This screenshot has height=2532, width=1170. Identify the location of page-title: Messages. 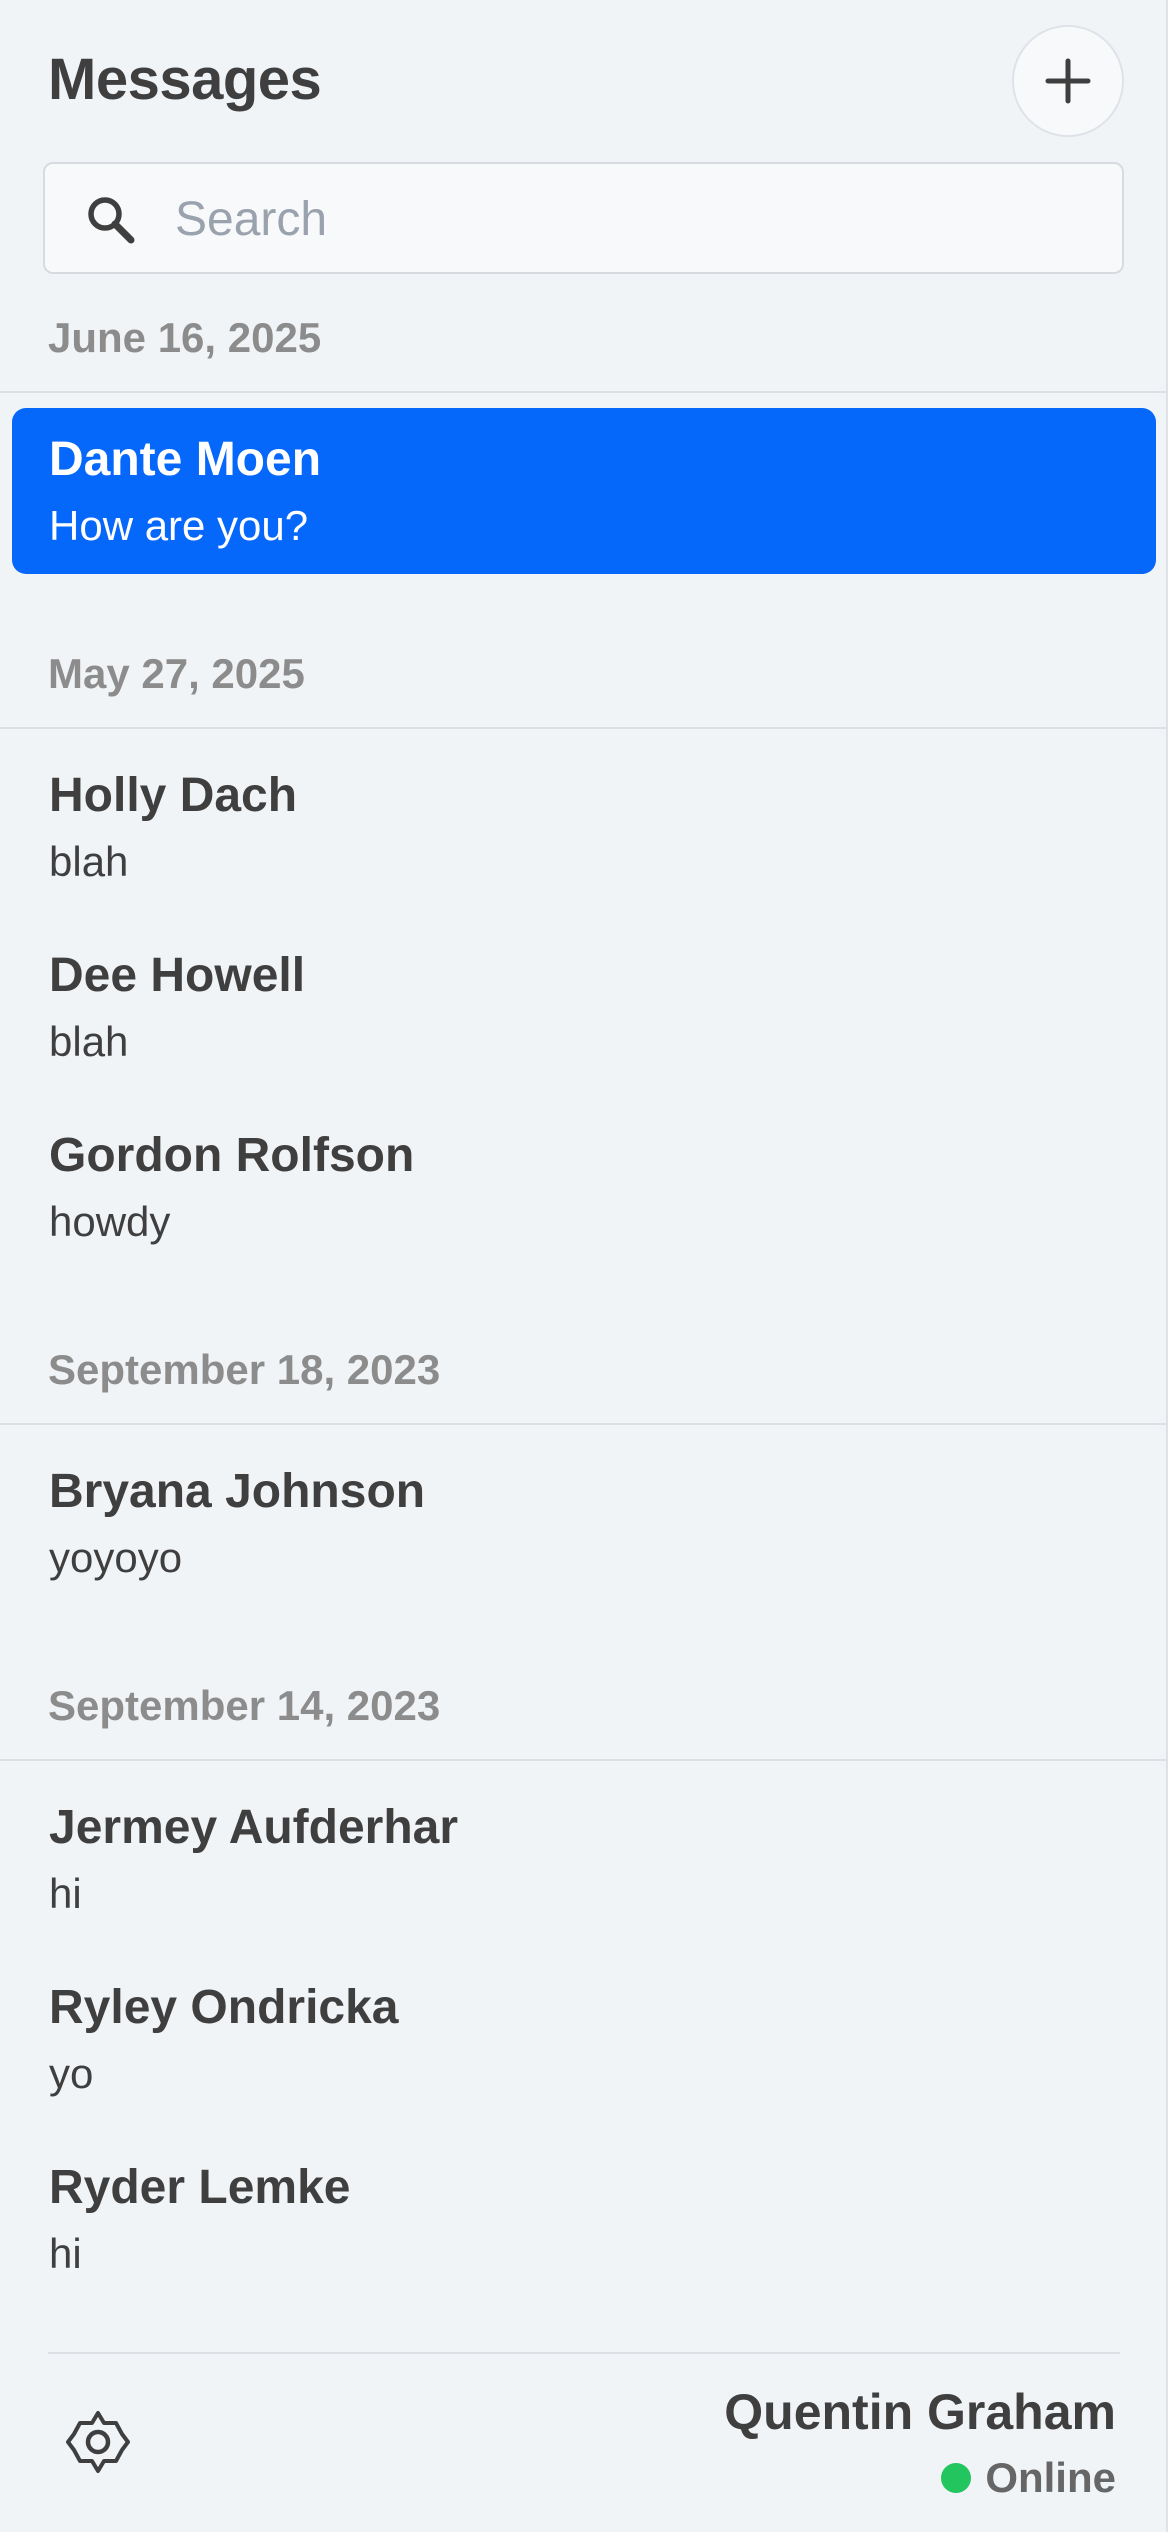
(185, 79).